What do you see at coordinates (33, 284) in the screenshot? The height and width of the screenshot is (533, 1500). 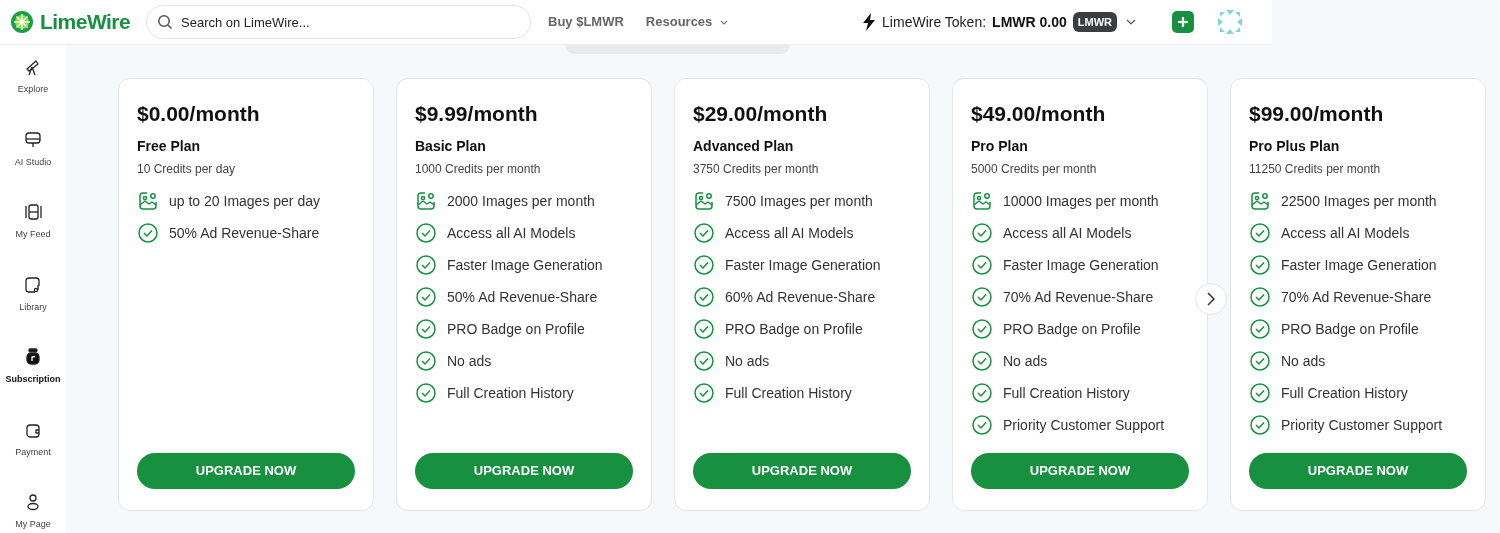 I see `library-icon` at bounding box center [33, 284].